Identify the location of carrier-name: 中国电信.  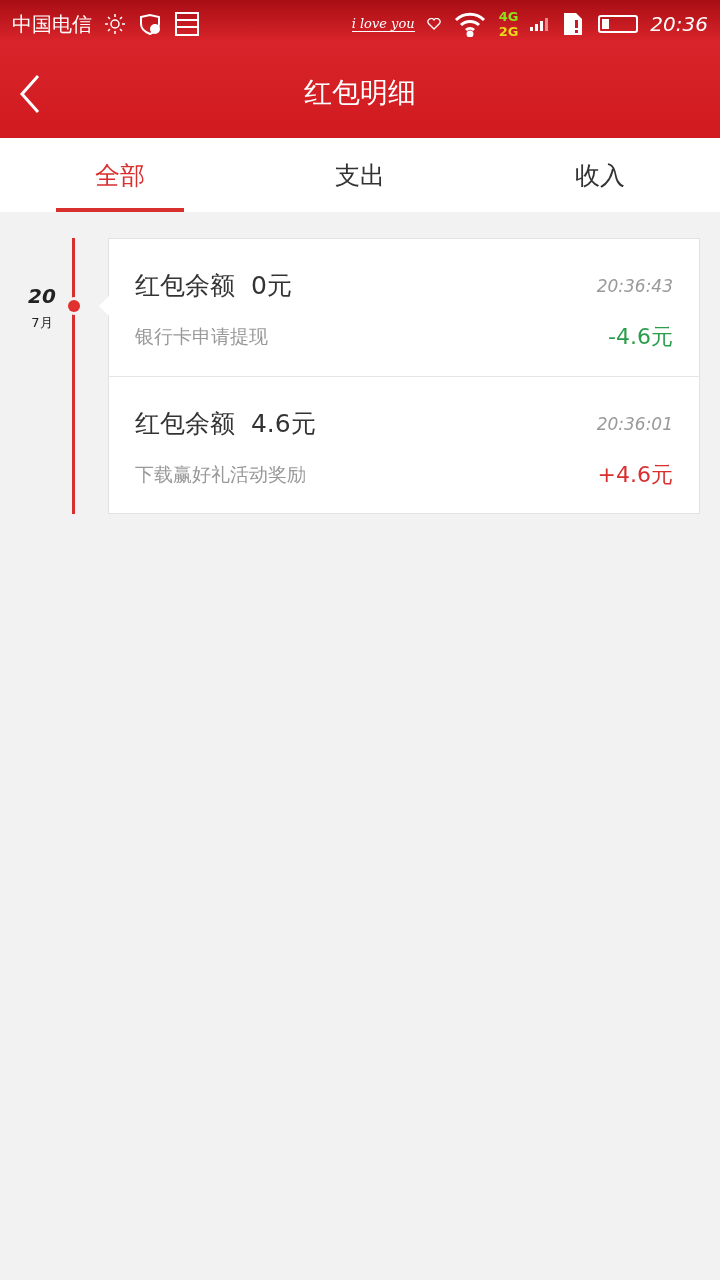
(52, 24).